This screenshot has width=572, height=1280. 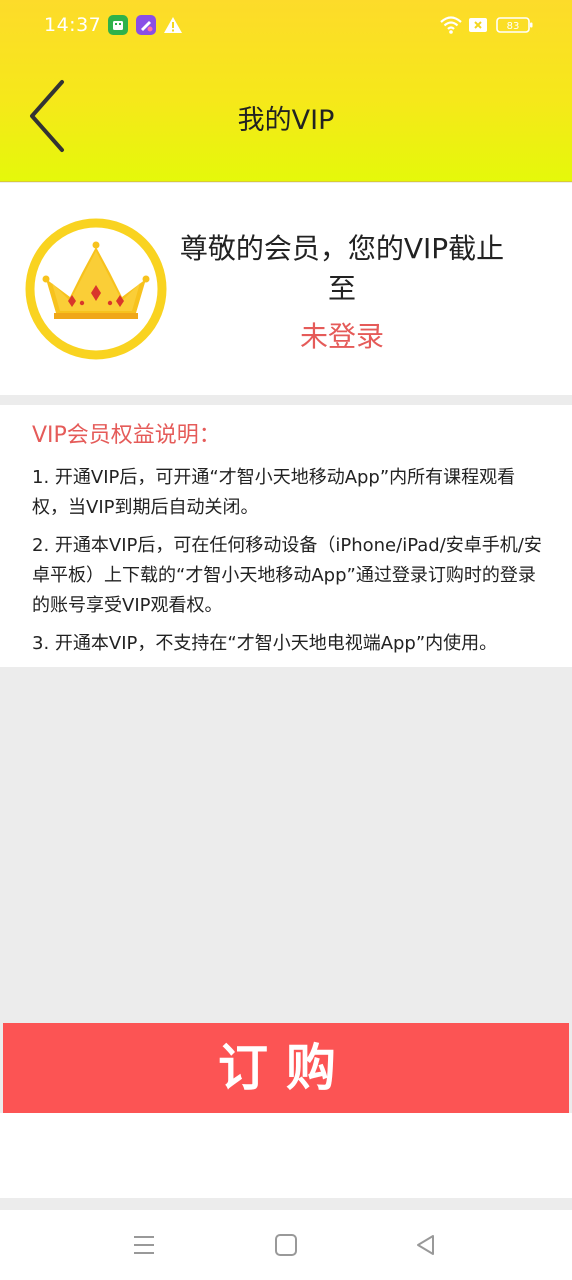 What do you see at coordinates (451, 25) in the screenshot?
I see `wifi-icon` at bounding box center [451, 25].